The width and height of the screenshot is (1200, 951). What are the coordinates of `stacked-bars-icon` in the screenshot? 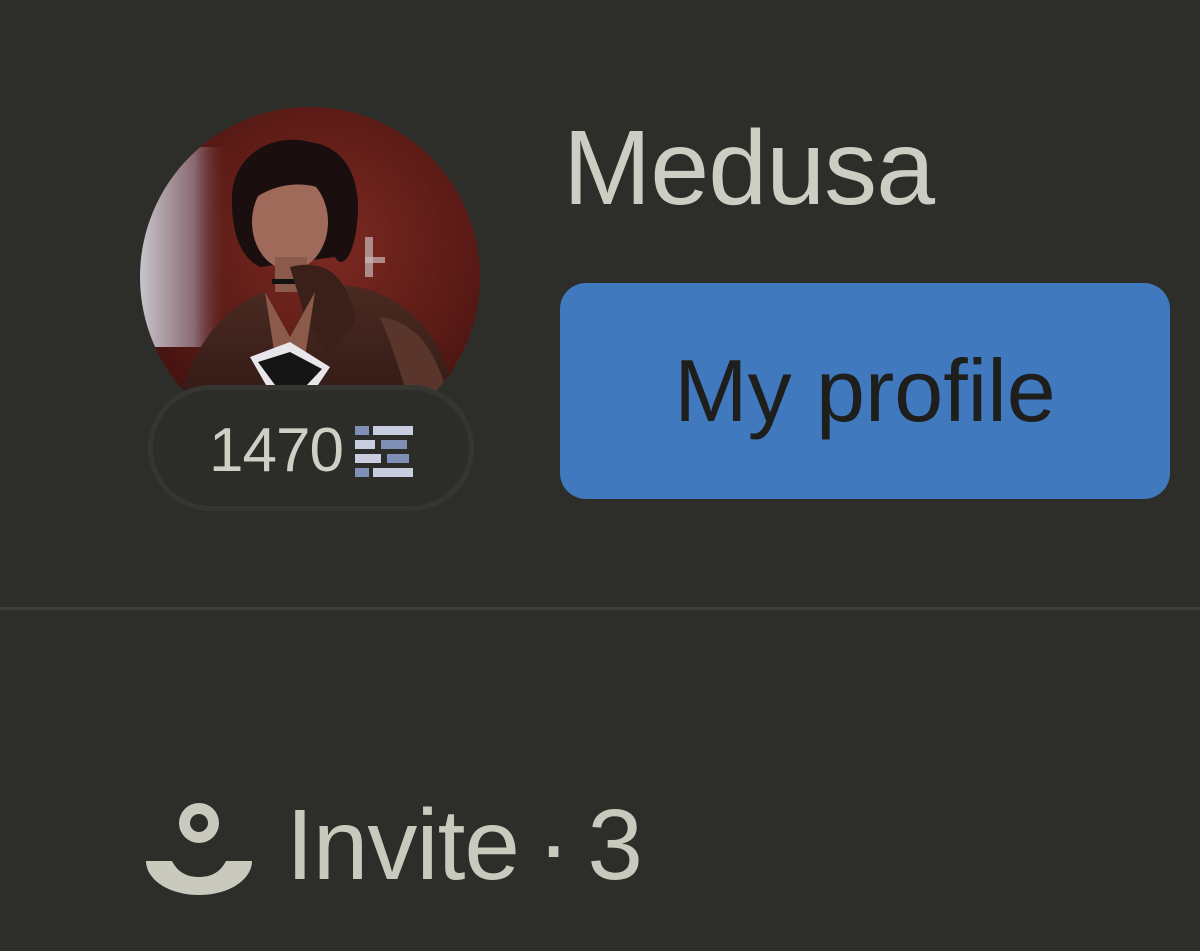 It's located at (383, 451).